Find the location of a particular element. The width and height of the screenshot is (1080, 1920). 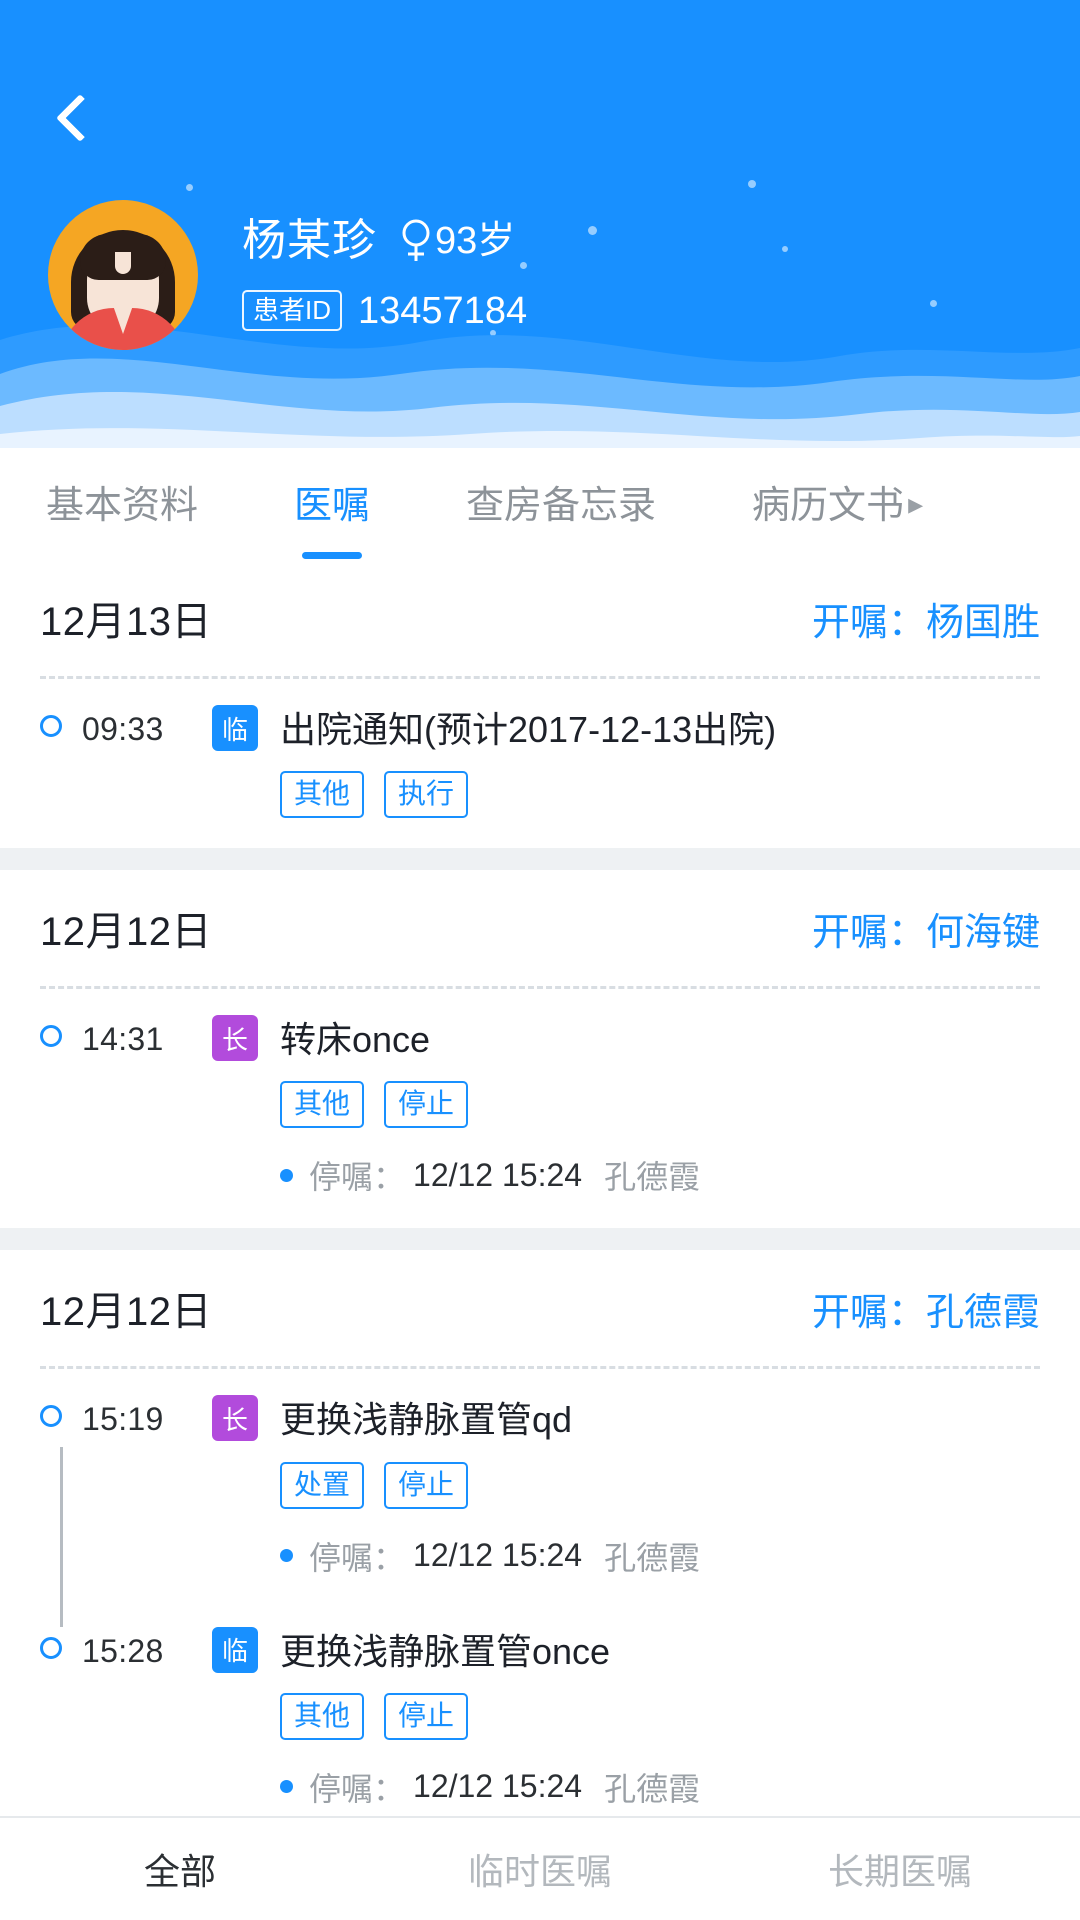

filter-longterm-orders: 长期医嘱 is located at coordinates (900, 1869).